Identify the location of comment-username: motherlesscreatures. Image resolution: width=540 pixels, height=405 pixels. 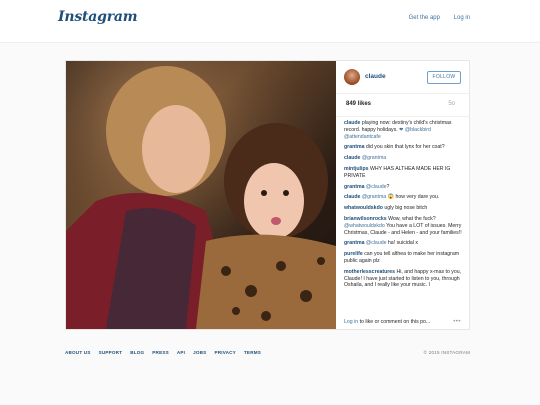
(369, 272).